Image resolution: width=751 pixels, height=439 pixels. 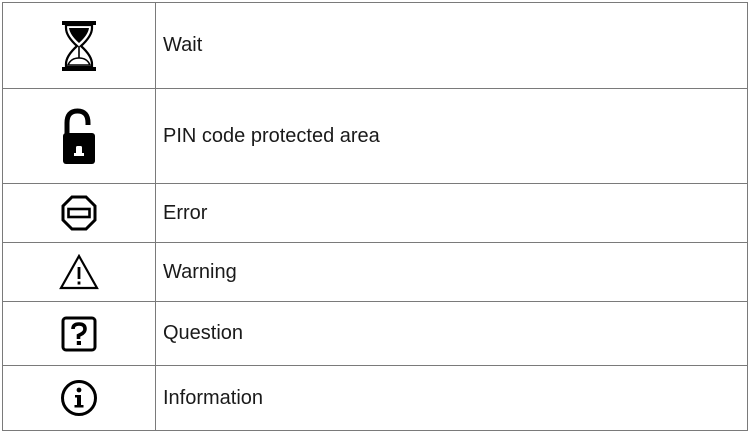 I want to click on row-label: Question, so click(x=451, y=333).